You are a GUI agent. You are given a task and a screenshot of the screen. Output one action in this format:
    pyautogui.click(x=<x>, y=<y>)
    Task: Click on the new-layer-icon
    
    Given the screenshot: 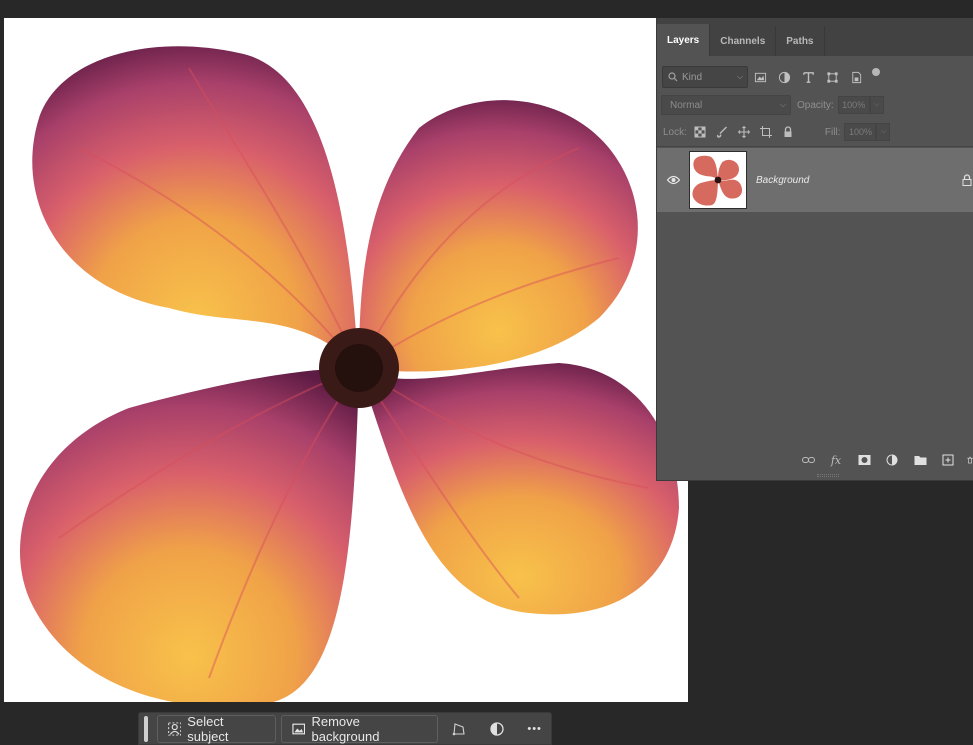 What is the action you would take?
    pyautogui.click(x=948, y=460)
    